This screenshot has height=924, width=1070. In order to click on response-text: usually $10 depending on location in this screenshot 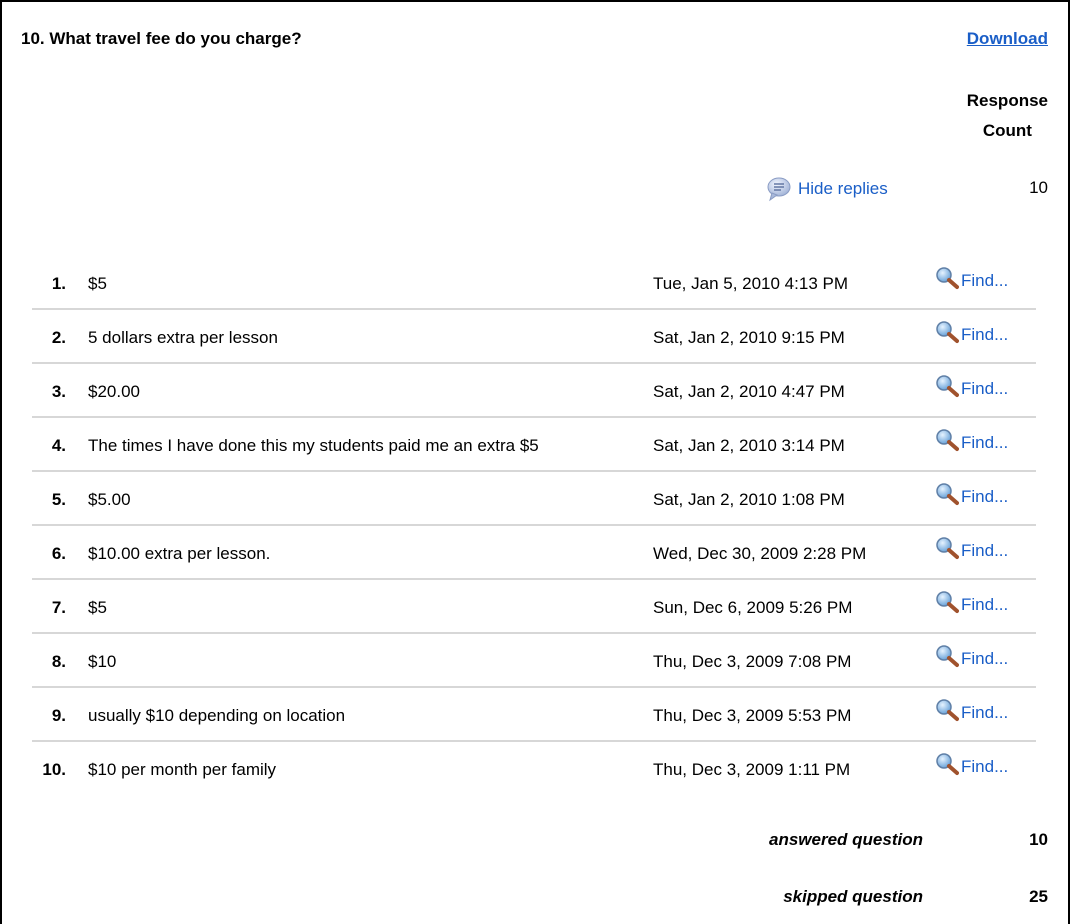, I will do `click(217, 715)`.